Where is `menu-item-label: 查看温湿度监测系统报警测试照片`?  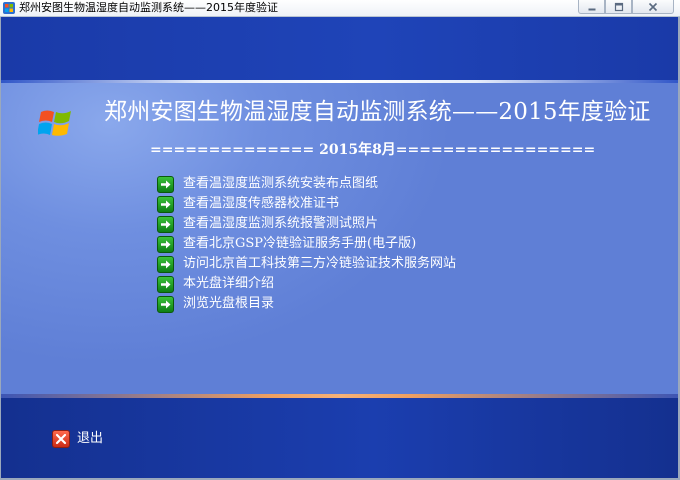 menu-item-label: 查看温湿度监测系统报警测试照片 is located at coordinates (281, 223).